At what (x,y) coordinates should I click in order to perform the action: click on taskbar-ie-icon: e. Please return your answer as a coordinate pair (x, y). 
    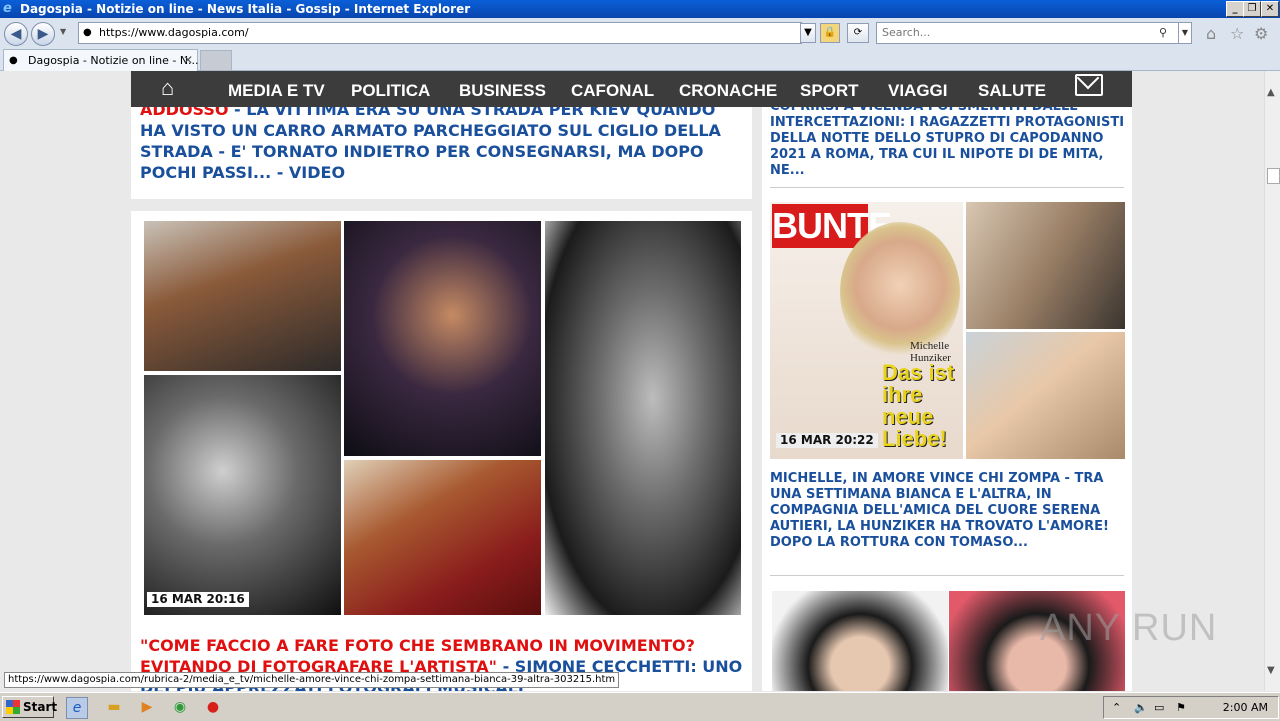
    Looking at the image, I should click on (77, 708).